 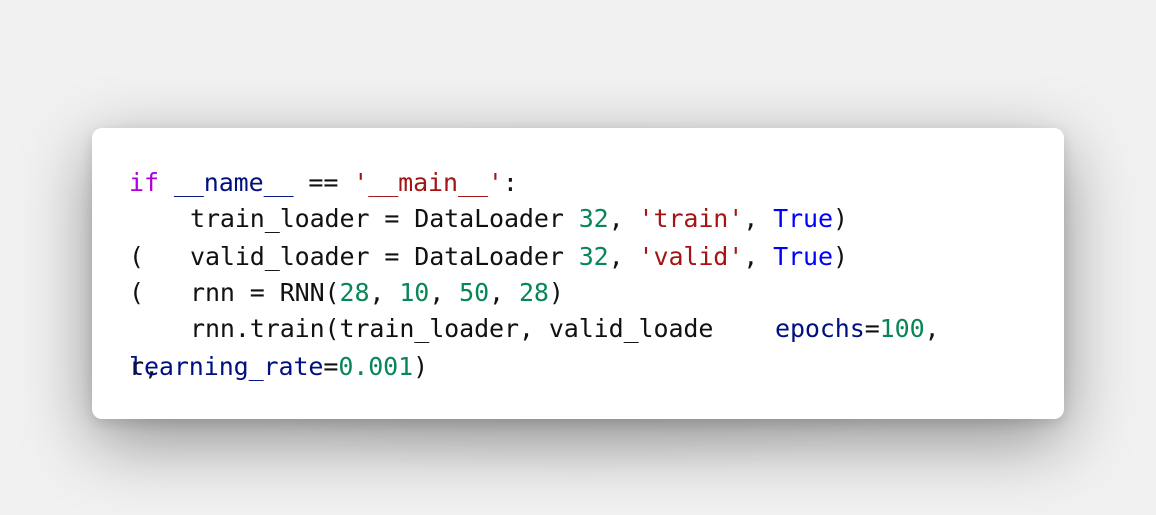 I want to click on operator-equals: ==, so click(x=323, y=182).